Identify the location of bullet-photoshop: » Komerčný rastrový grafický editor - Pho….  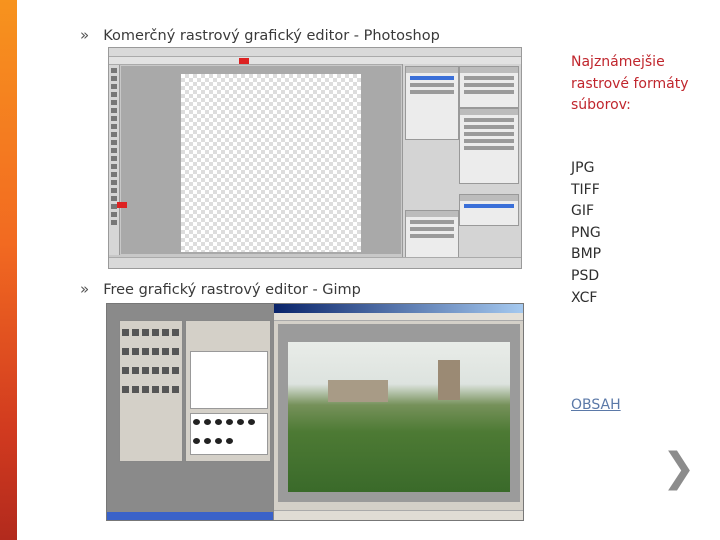
(260, 35).